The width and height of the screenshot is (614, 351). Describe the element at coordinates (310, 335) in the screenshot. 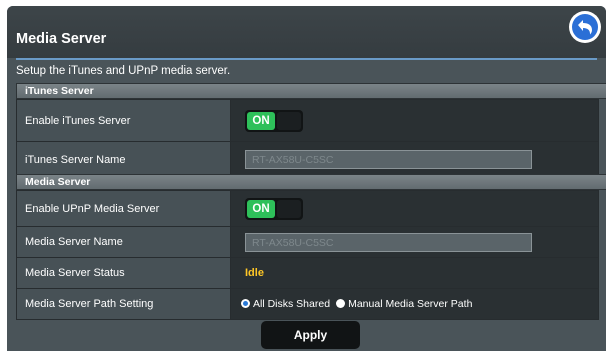

I see `apply-button: Apply` at that location.